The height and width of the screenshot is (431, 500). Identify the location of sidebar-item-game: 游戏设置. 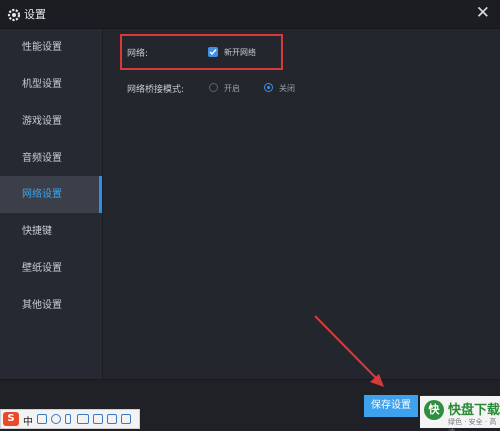
(51, 121).